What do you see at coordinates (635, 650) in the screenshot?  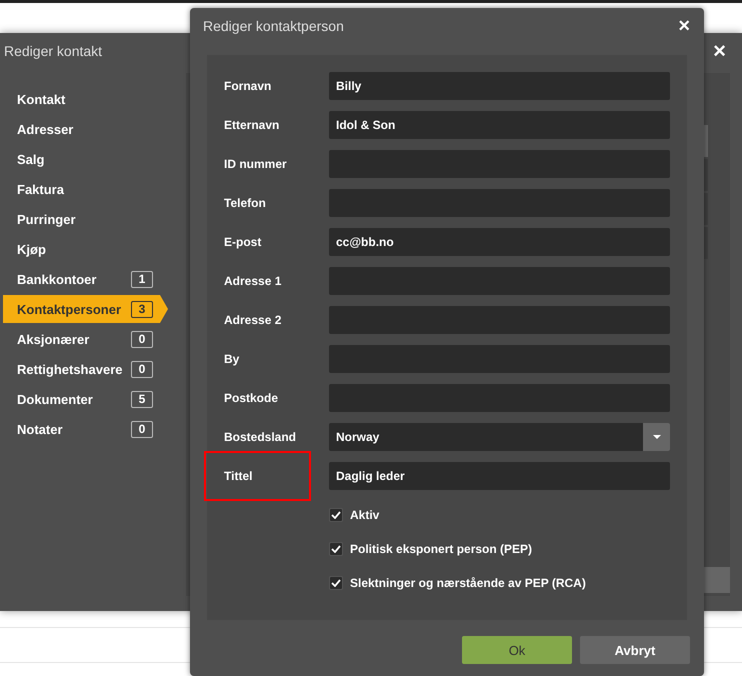 I see `cancel-button: Avbryt` at bounding box center [635, 650].